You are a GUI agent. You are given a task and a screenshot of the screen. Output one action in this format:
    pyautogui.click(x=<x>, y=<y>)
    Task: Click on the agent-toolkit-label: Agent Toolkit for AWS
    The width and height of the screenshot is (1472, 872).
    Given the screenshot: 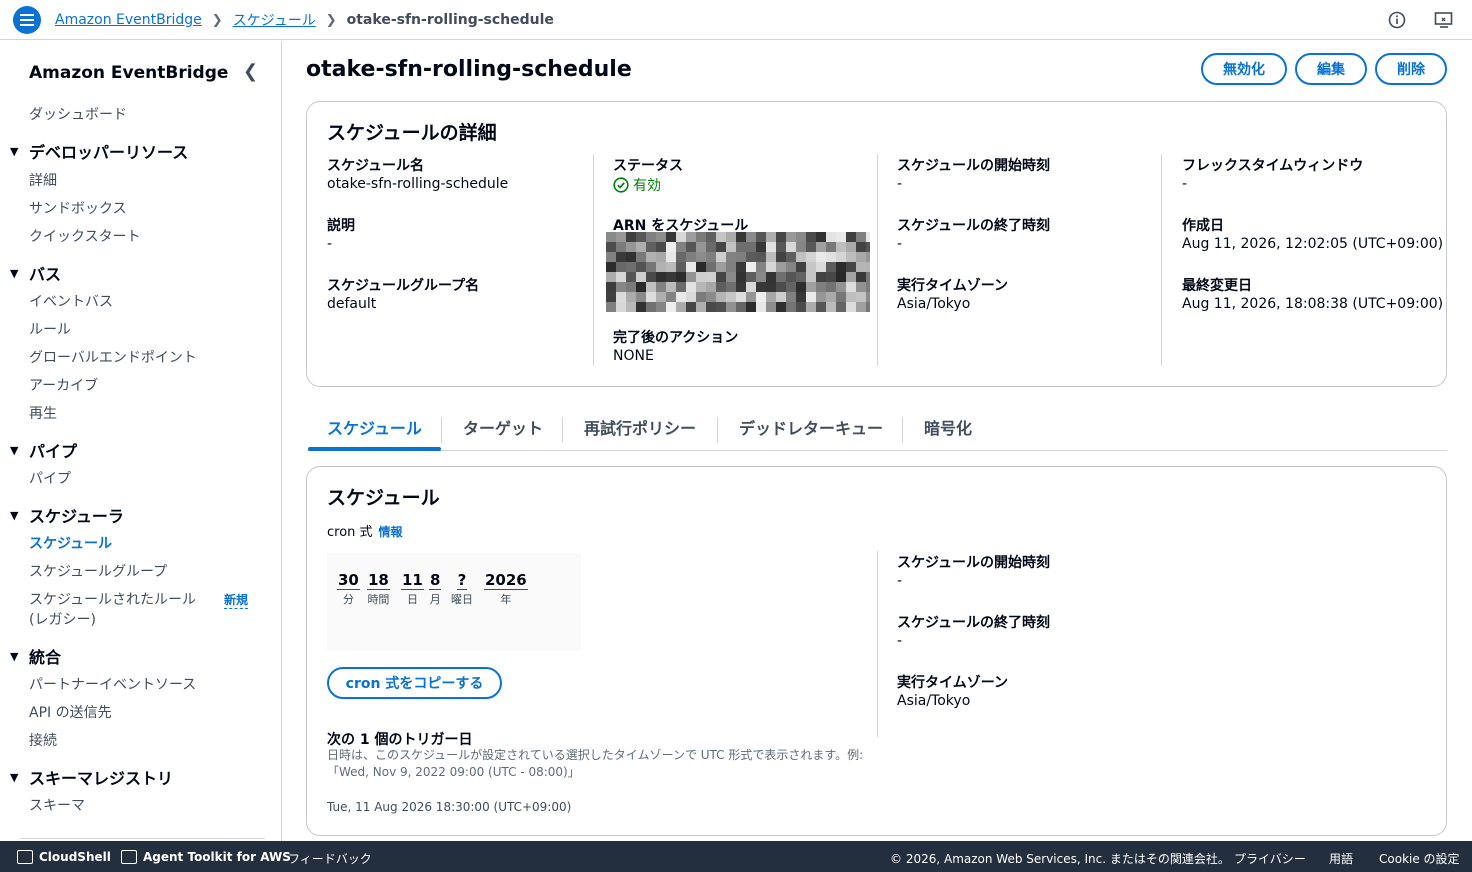 What is the action you would take?
    pyautogui.click(x=217, y=857)
    